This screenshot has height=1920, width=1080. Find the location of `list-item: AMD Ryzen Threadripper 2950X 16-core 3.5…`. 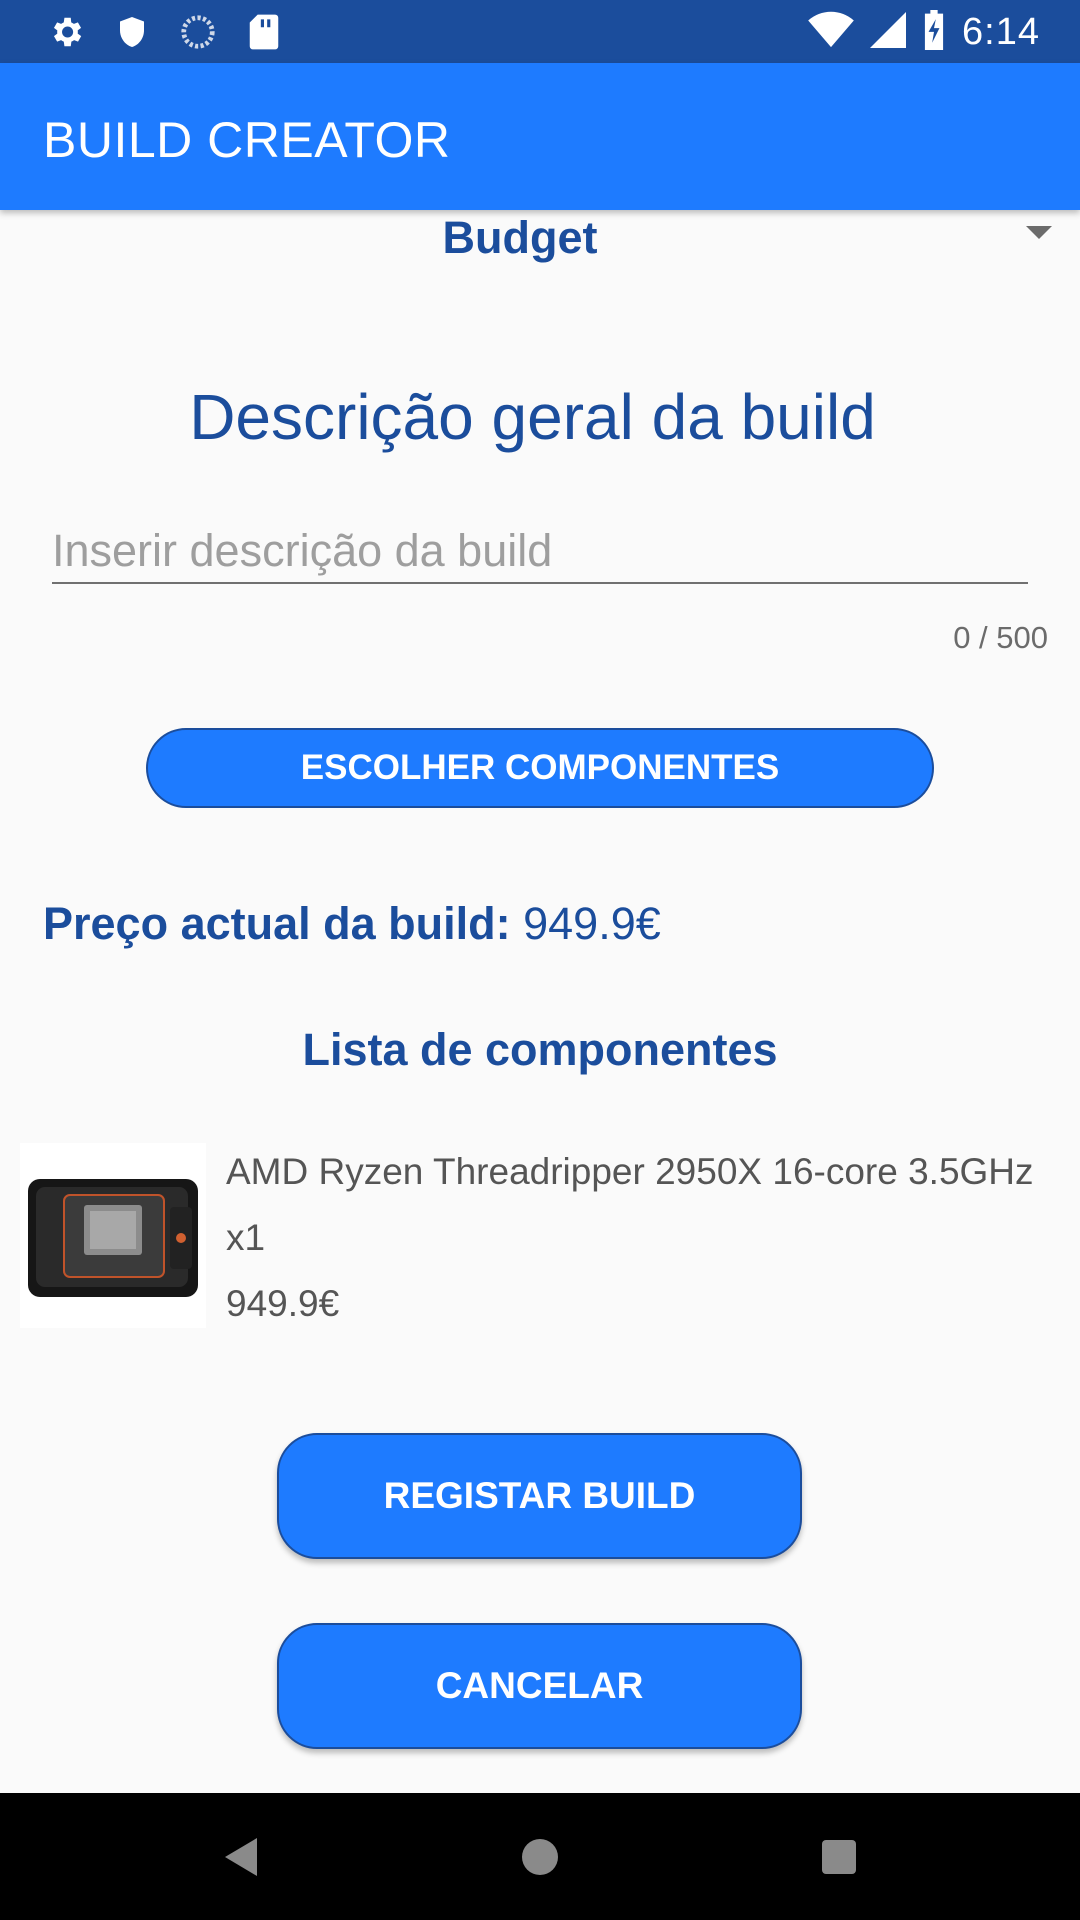

list-item: AMD Ryzen Threadripper 2950X 16-core 3.5… is located at coordinates (540, 1235).